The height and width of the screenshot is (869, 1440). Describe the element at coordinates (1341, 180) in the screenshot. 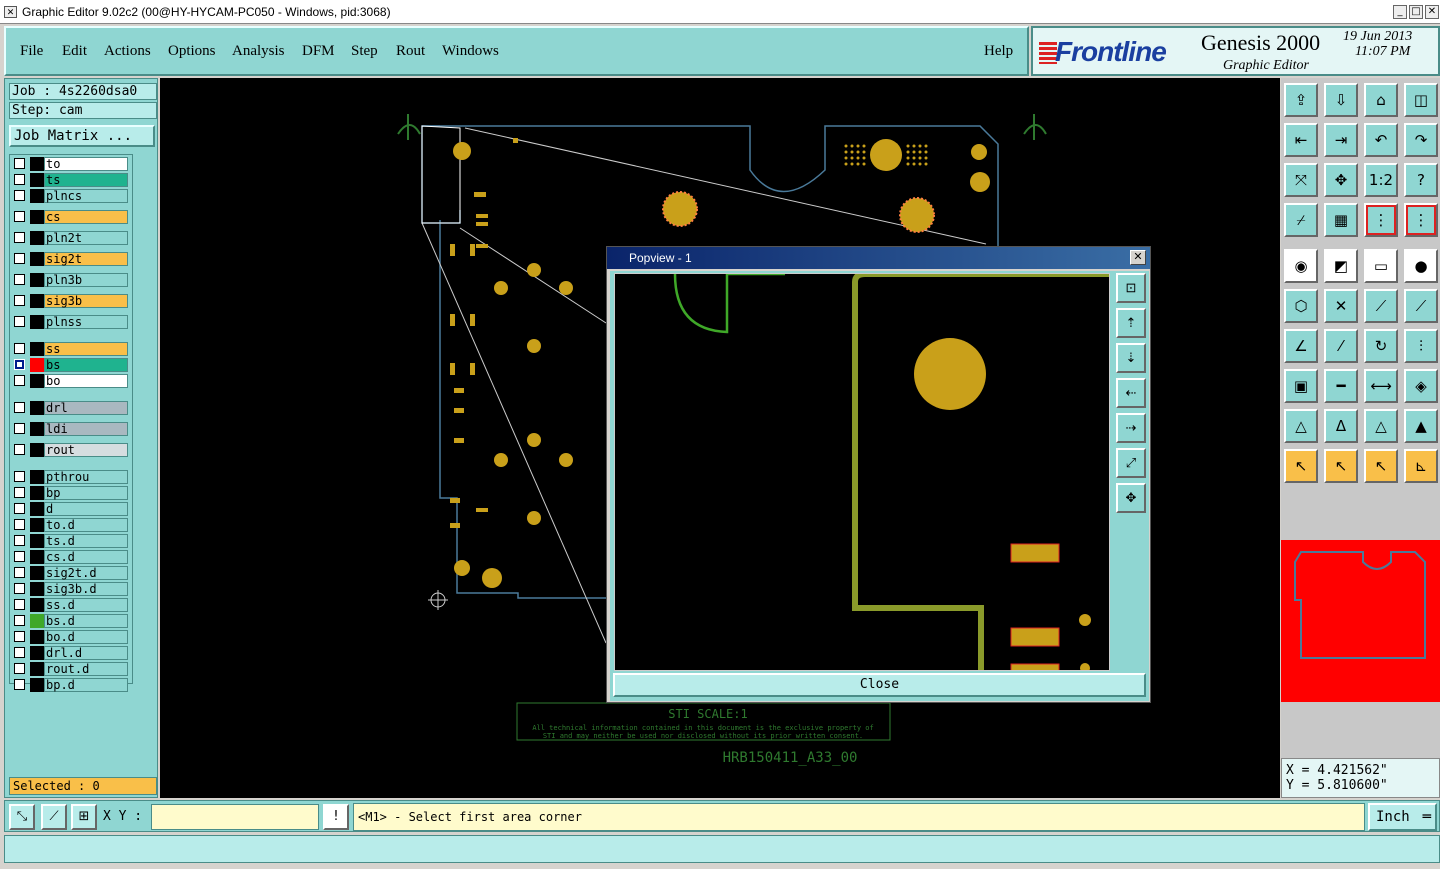

I see `zoom-center-icon: ✥` at that location.